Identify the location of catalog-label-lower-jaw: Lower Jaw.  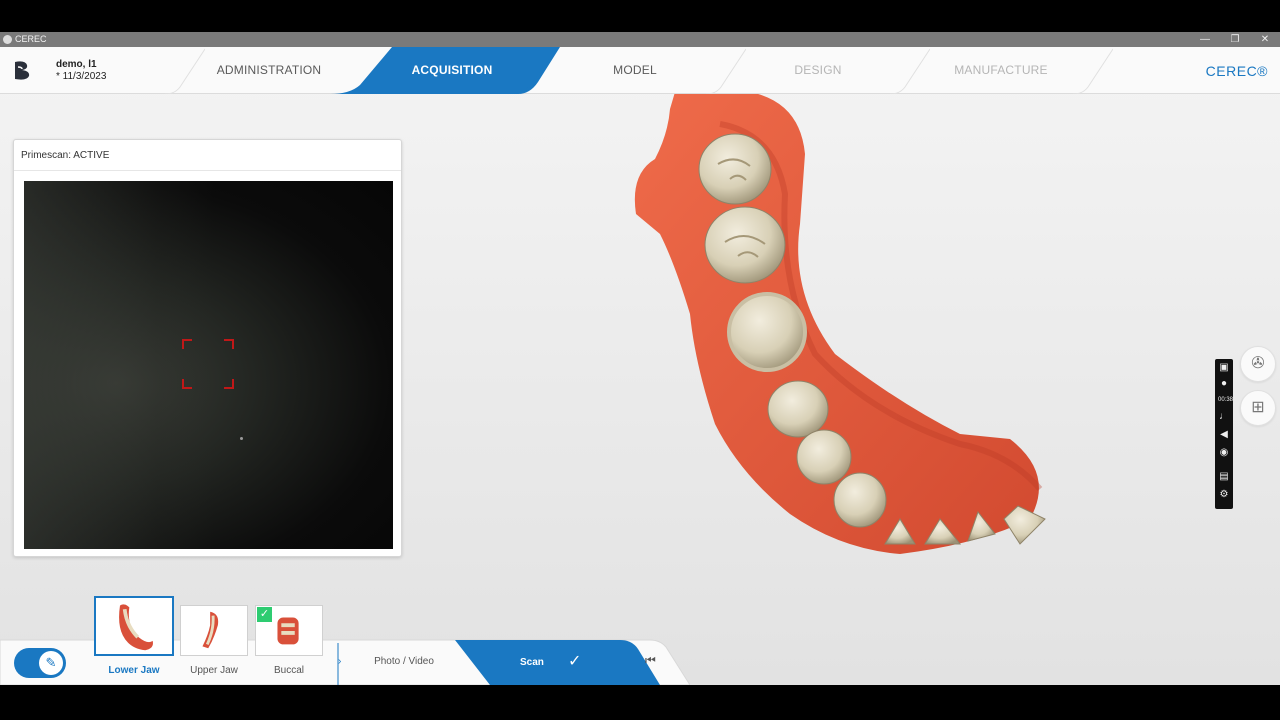
(134, 670).